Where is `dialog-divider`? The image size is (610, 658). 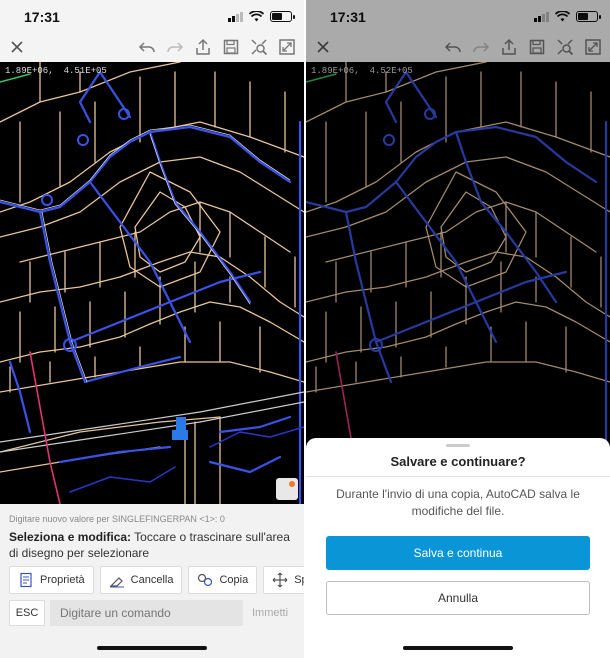
dialog-divider is located at coordinates (458, 476).